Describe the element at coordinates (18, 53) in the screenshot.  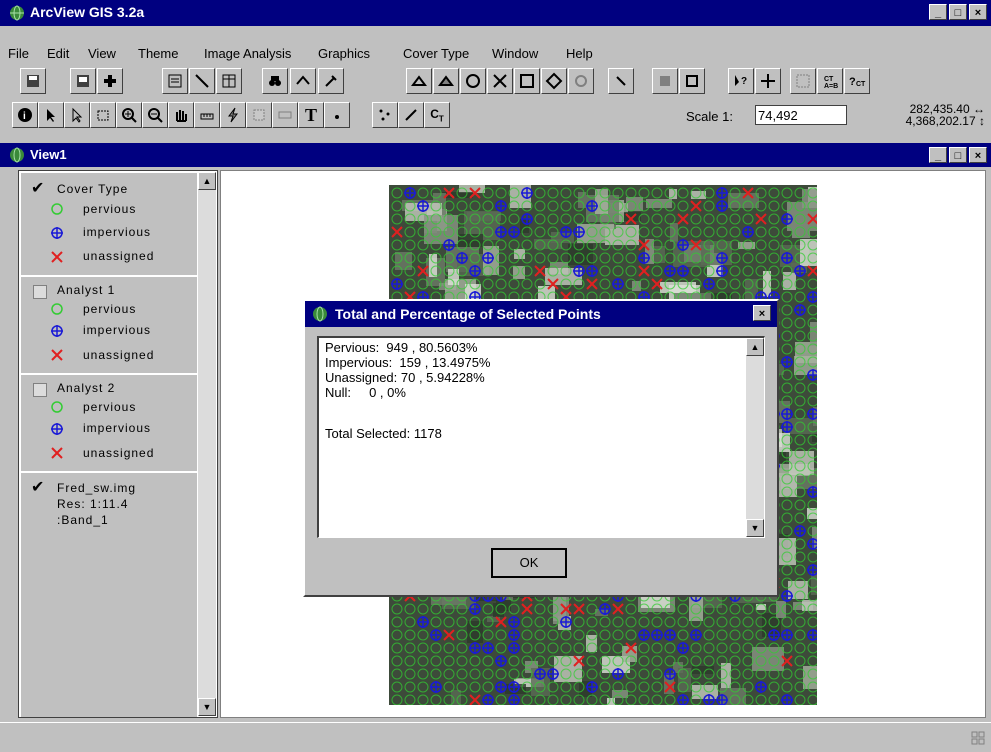
I see `menu-file: File` at that location.